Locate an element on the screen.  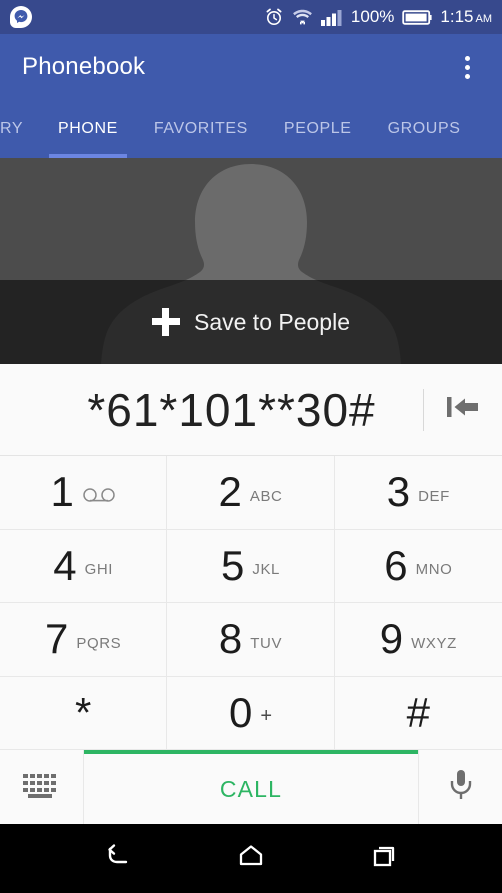
backspace-button is located at coordinates (463, 410).